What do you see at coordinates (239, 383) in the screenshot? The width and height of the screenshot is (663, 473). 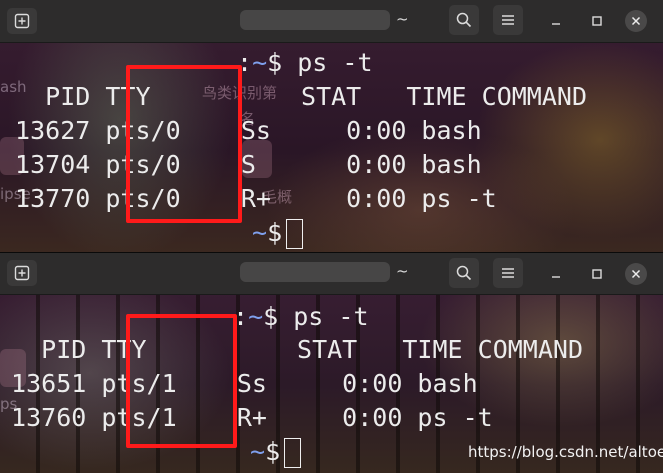 I see `output-row: 13651 pts/1 Ss 0:00 bash` at bounding box center [239, 383].